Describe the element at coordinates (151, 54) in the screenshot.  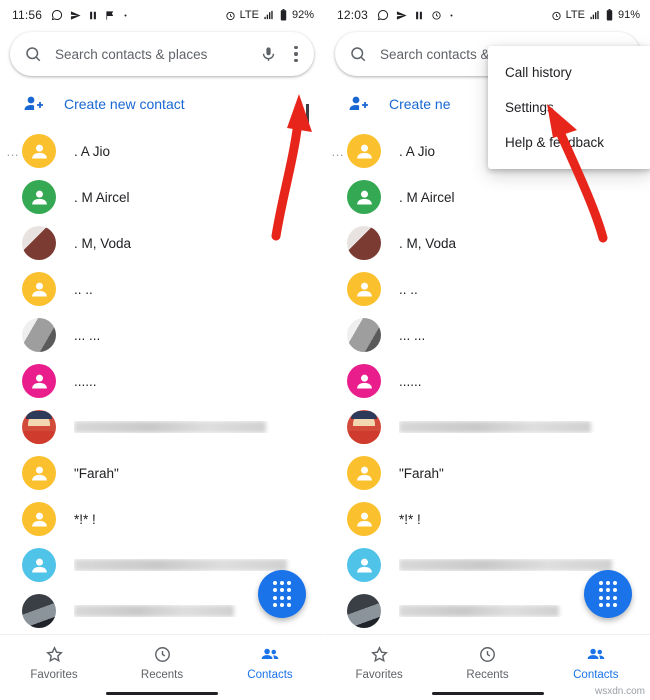
I see `search-input: Search contacts & places` at that location.